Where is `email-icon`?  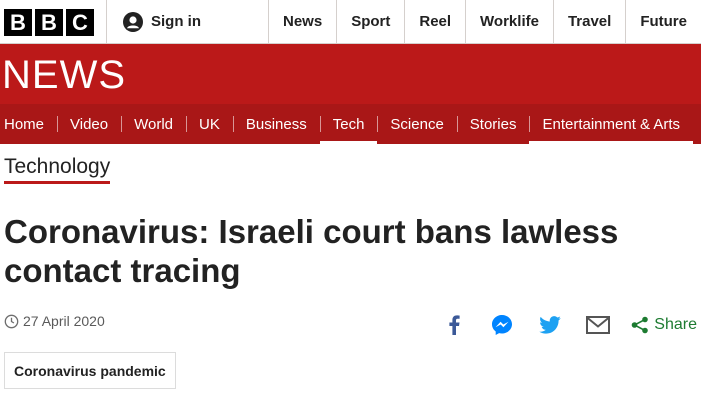 email-icon is located at coordinates (598, 325).